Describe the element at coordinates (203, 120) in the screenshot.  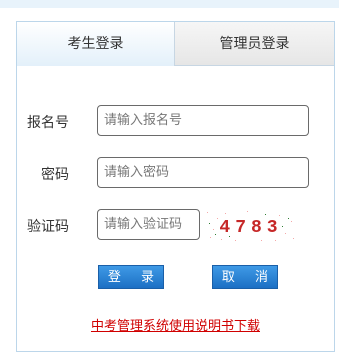
I see `reg-number-input` at that location.